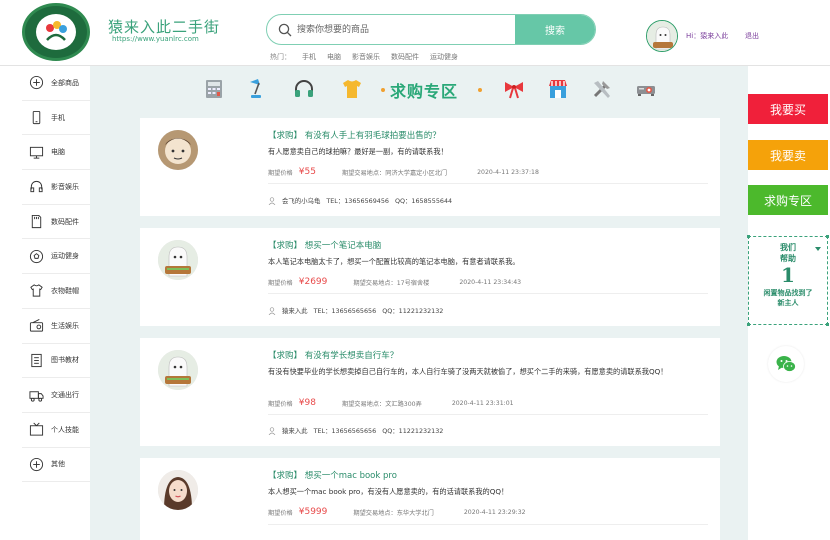 This screenshot has height=540, width=830. What do you see at coordinates (36, 222) in the screenshot?
I see `sd-card-icon` at bounding box center [36, 222].